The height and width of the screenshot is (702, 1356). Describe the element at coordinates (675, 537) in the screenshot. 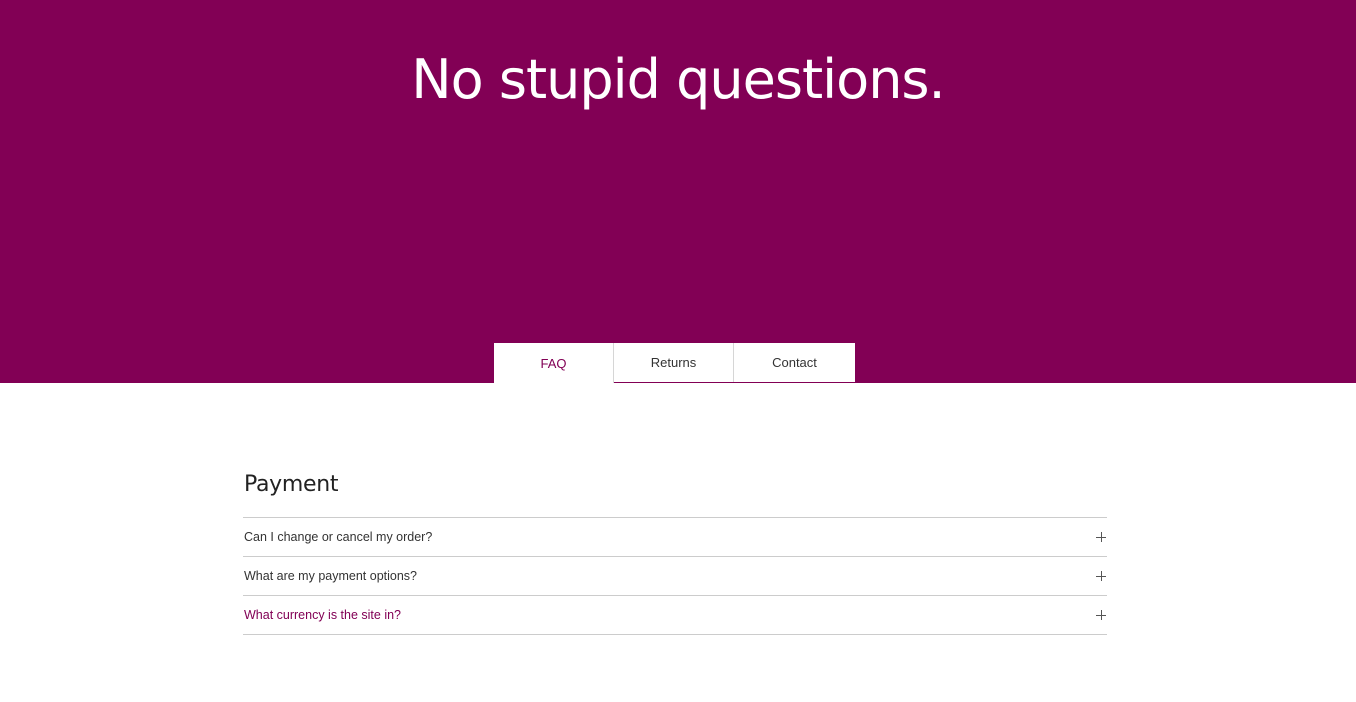

I see `faq-item-change-cancel-order: Can I change or cancel my order?` at that location.